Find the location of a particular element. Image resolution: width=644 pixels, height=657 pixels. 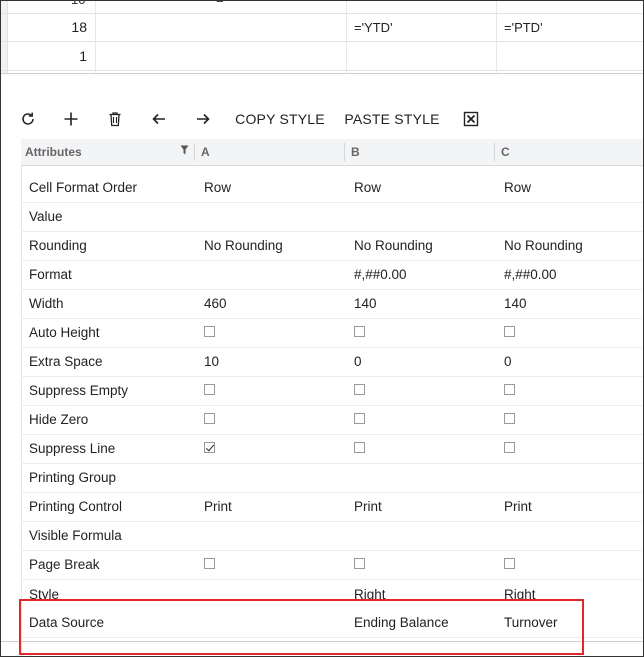

cell-a: 10 is located at coordinates (211, 361).